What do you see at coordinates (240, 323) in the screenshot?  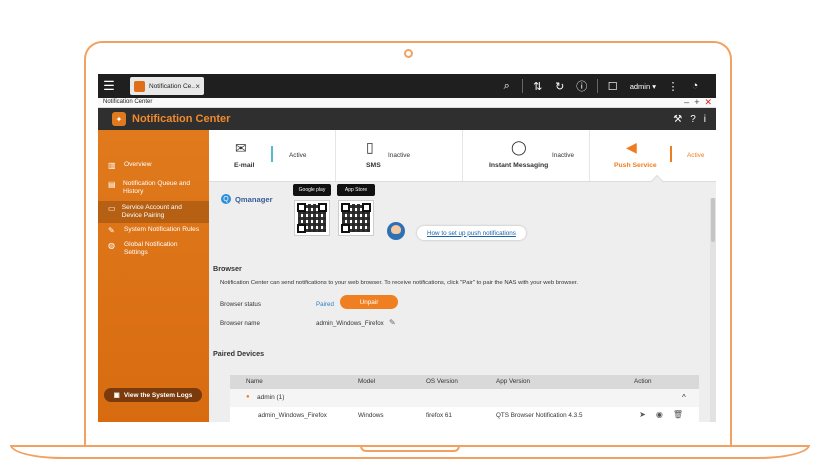 I see `browser-name-label: Browser name` at bounding box center [240, 323].